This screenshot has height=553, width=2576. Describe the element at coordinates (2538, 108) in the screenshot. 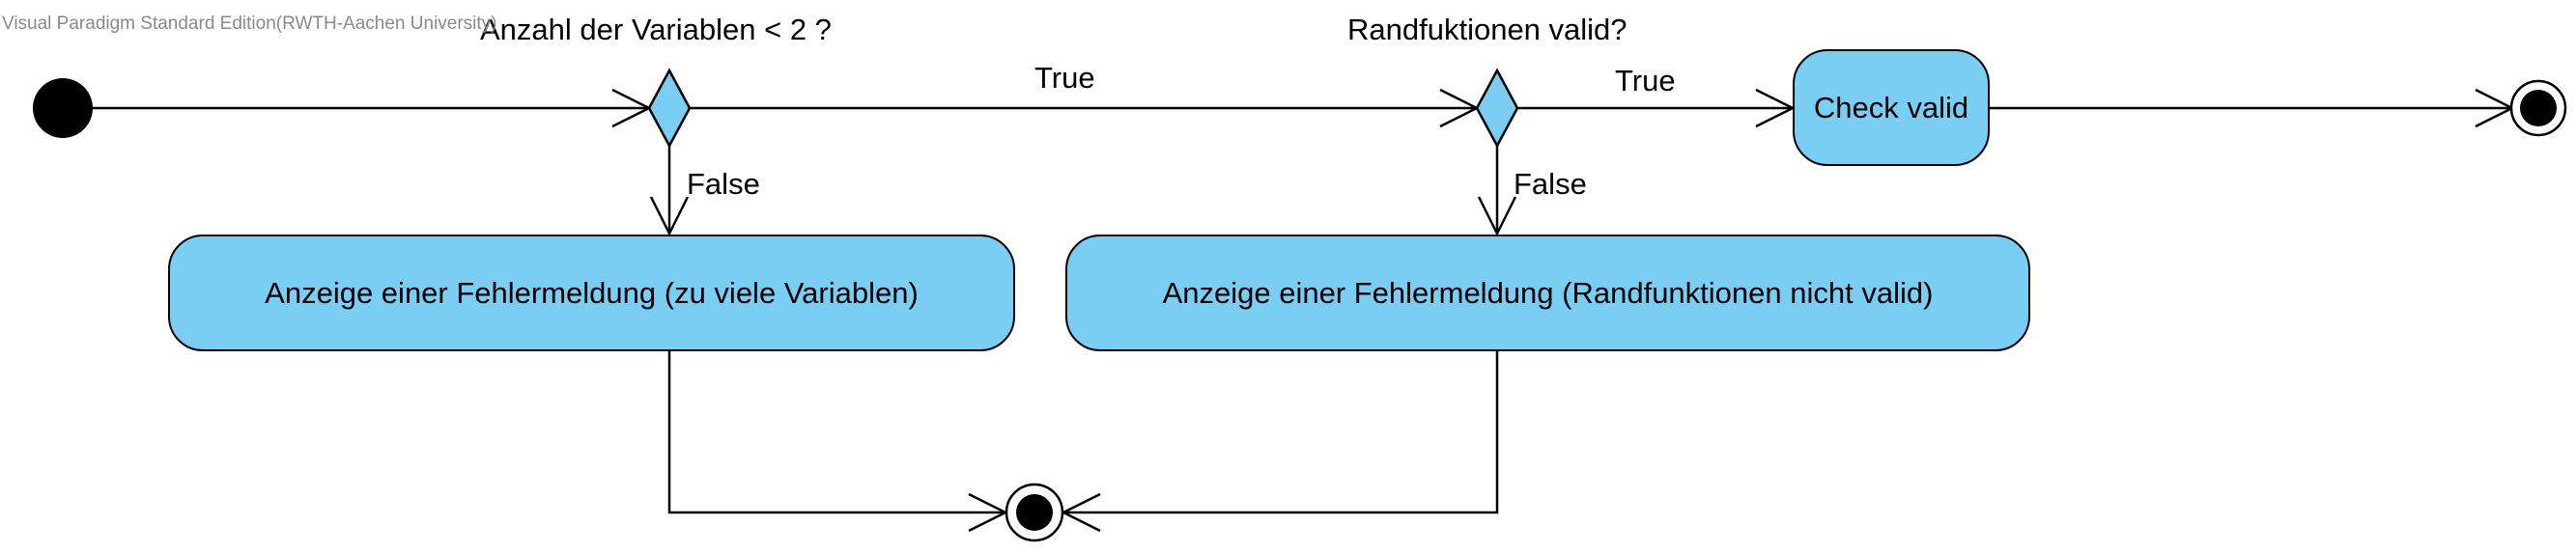

I see `activity-final-node-success-core` at that location.